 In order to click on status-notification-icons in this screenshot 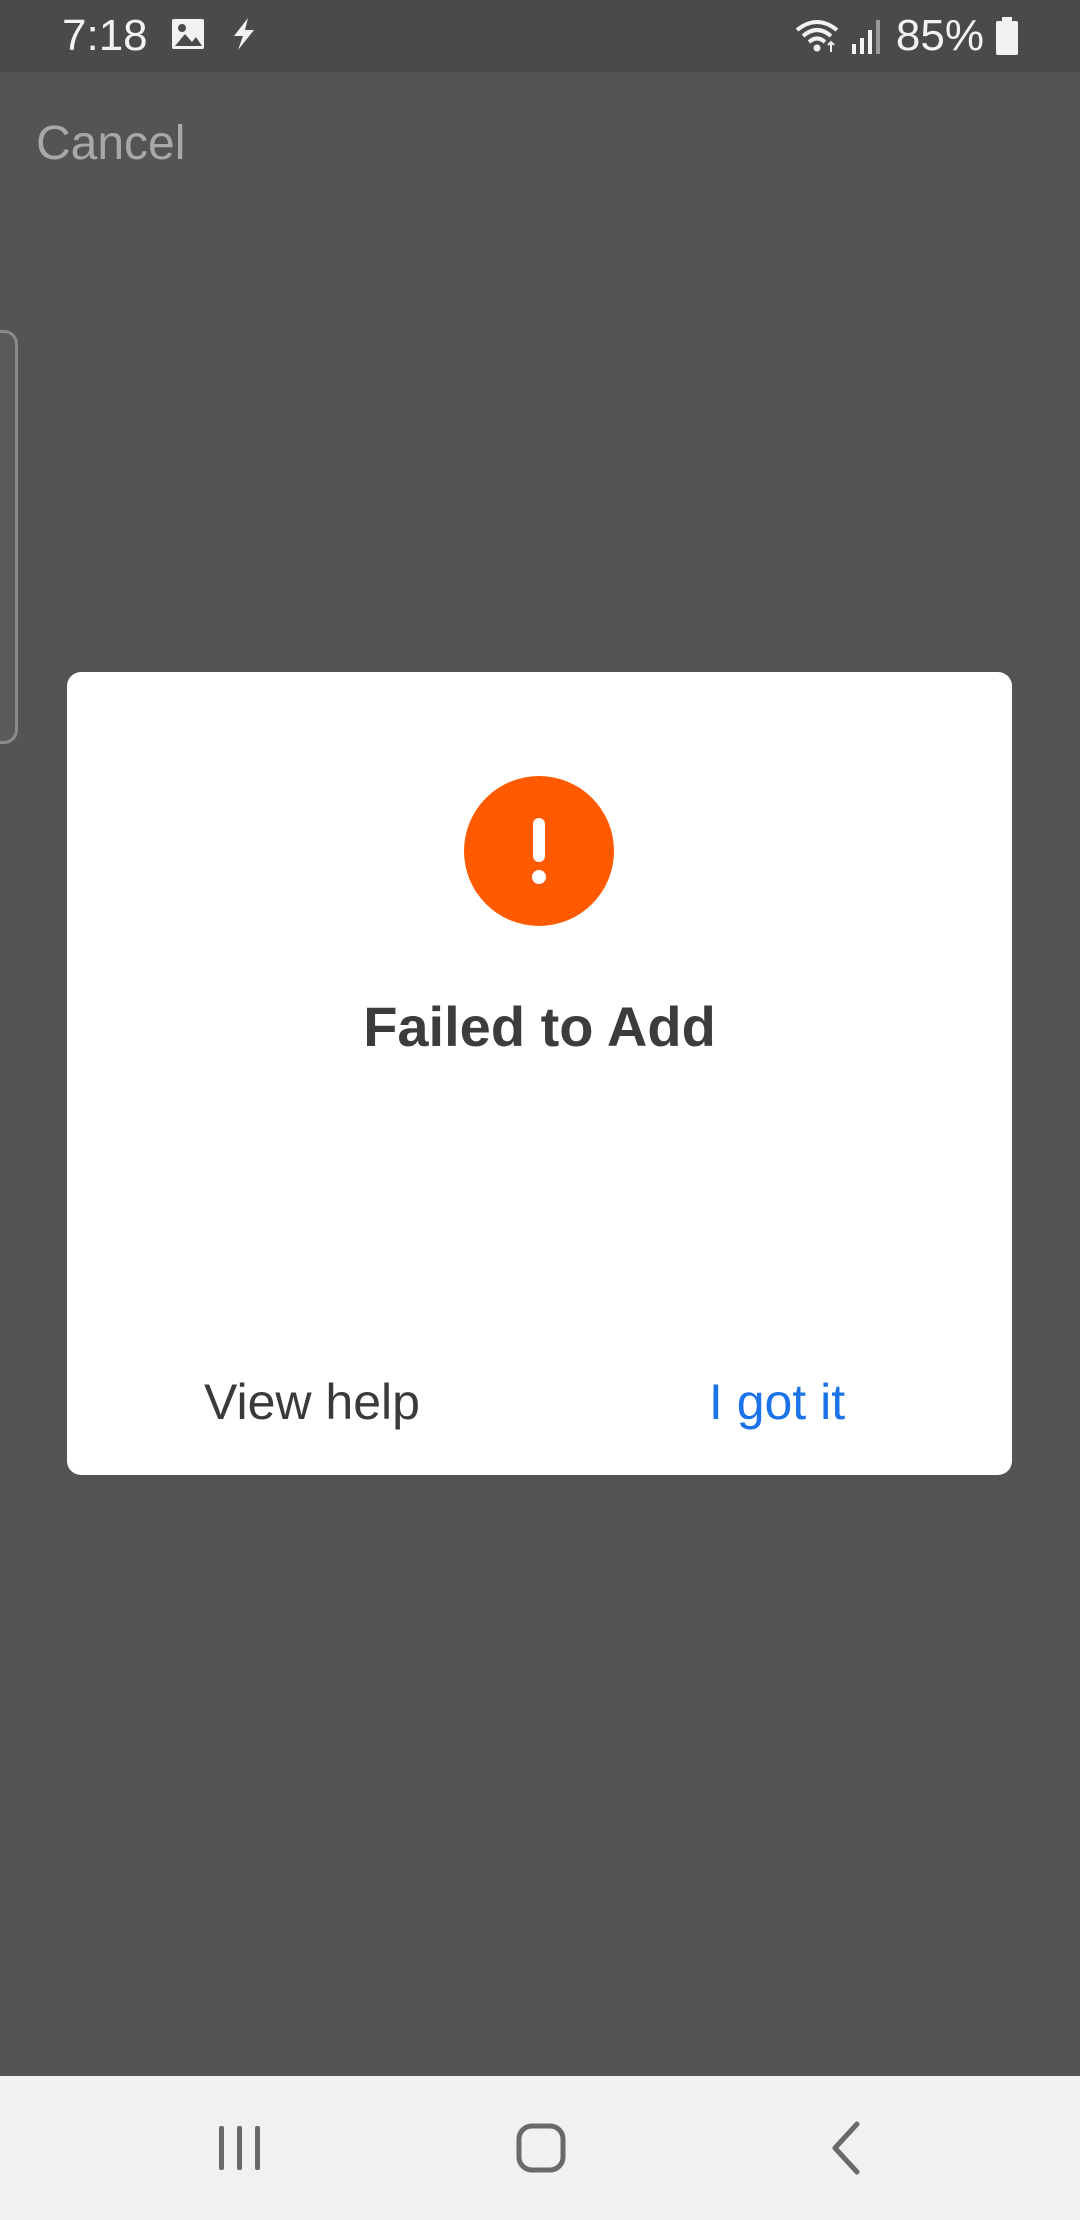, I will do `click(216, 36)`.